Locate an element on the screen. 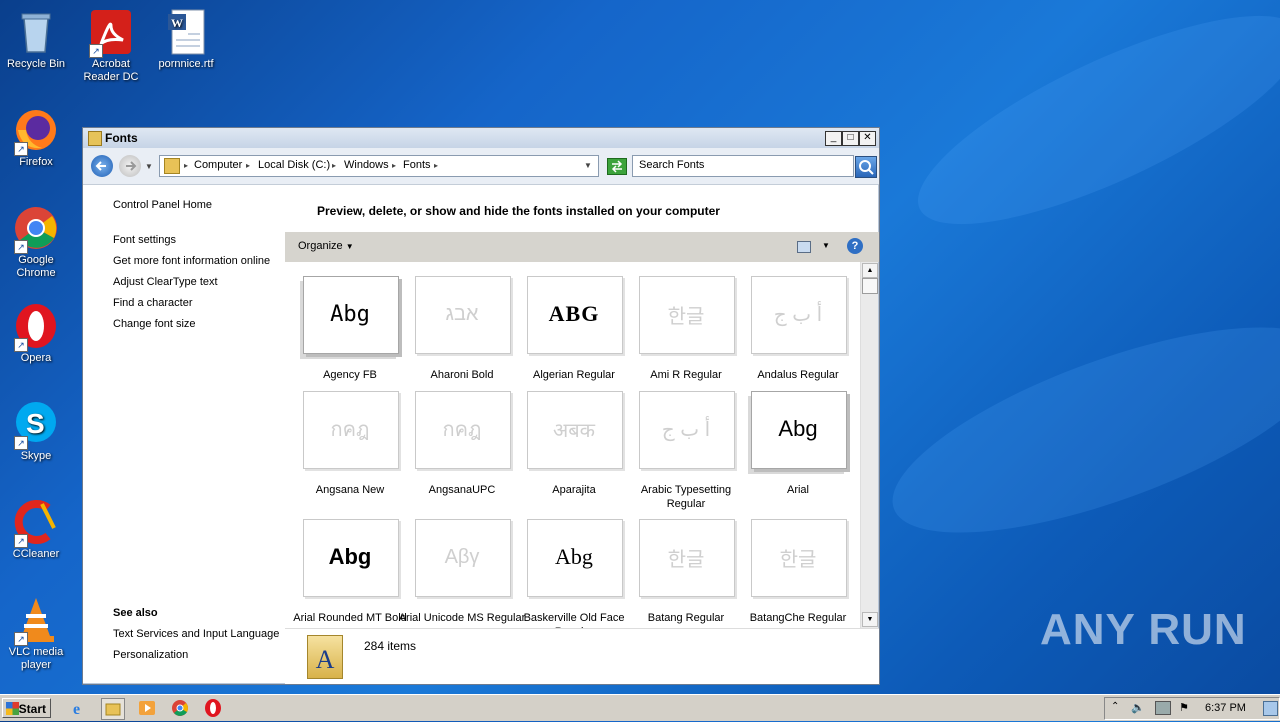 This screenshot has height=722, width=1280. refresh-icon is located at coordinates (617, 166).